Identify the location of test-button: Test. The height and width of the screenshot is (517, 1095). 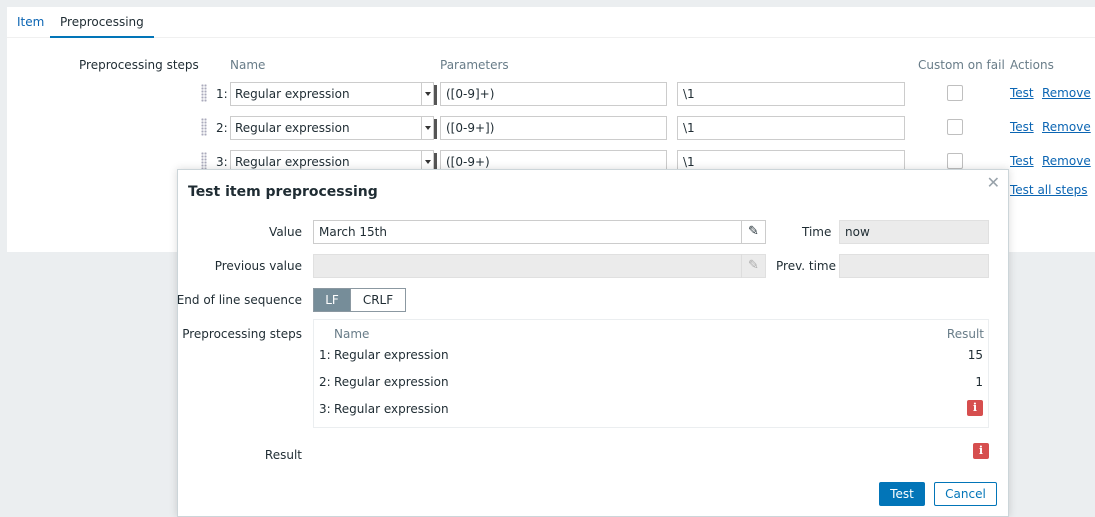
(902, 494).